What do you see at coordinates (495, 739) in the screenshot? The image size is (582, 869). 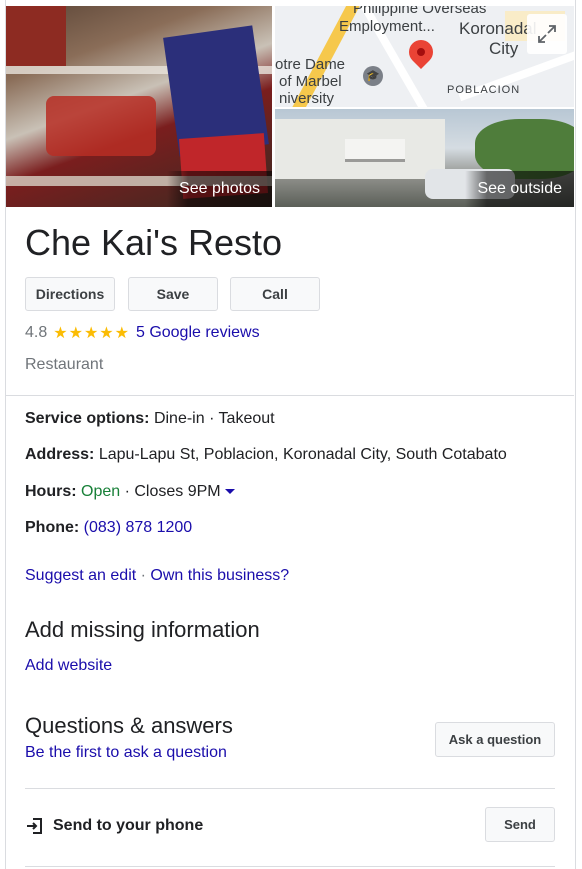 I see `ask-question-button: Ask a question` at bounding box center [495, 739].